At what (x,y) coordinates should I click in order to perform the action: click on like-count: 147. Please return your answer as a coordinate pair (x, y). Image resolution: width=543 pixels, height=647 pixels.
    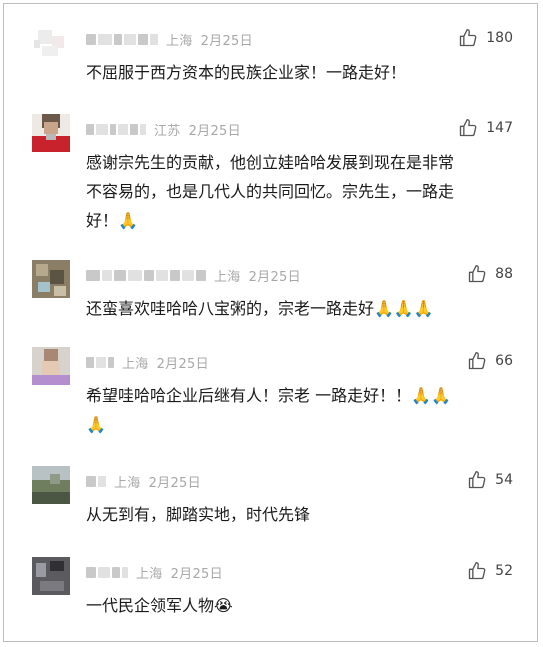
    Looking at the image, I should click on (499, 128).